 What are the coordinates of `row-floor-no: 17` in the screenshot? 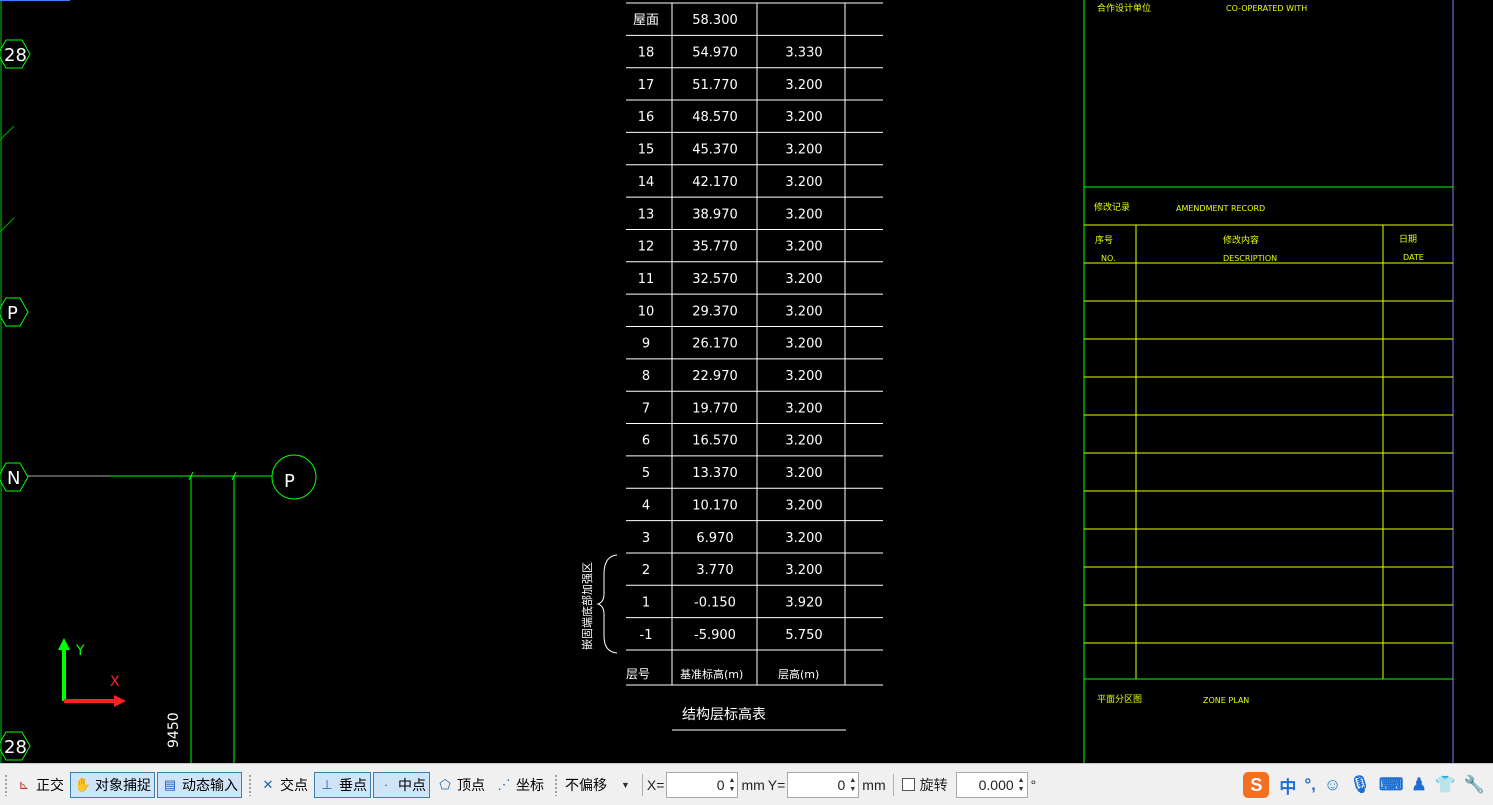 It's located at (646, 85).